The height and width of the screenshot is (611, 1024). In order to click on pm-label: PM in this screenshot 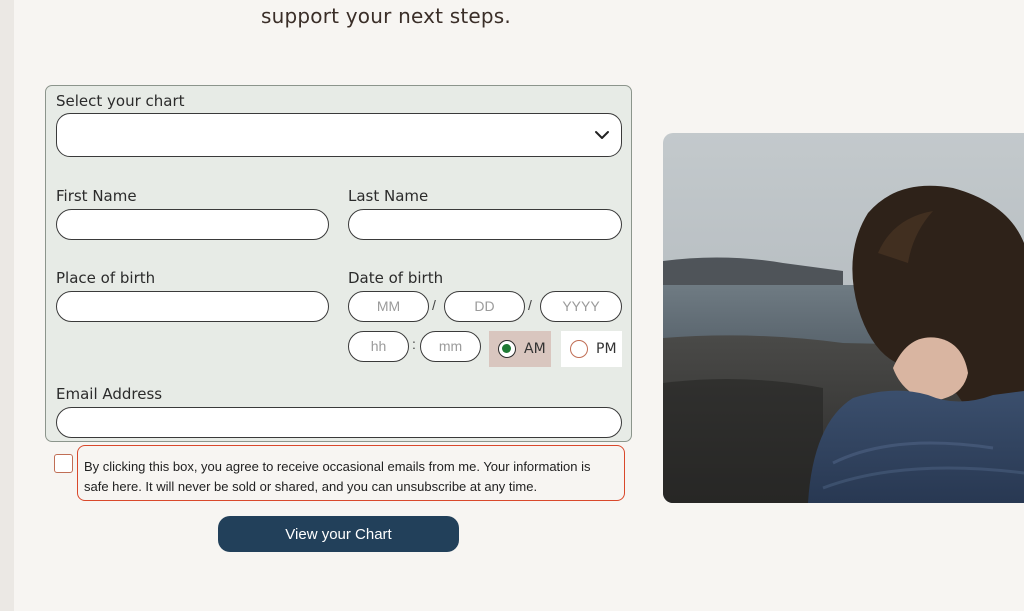, I will do `click(606, 349)`.